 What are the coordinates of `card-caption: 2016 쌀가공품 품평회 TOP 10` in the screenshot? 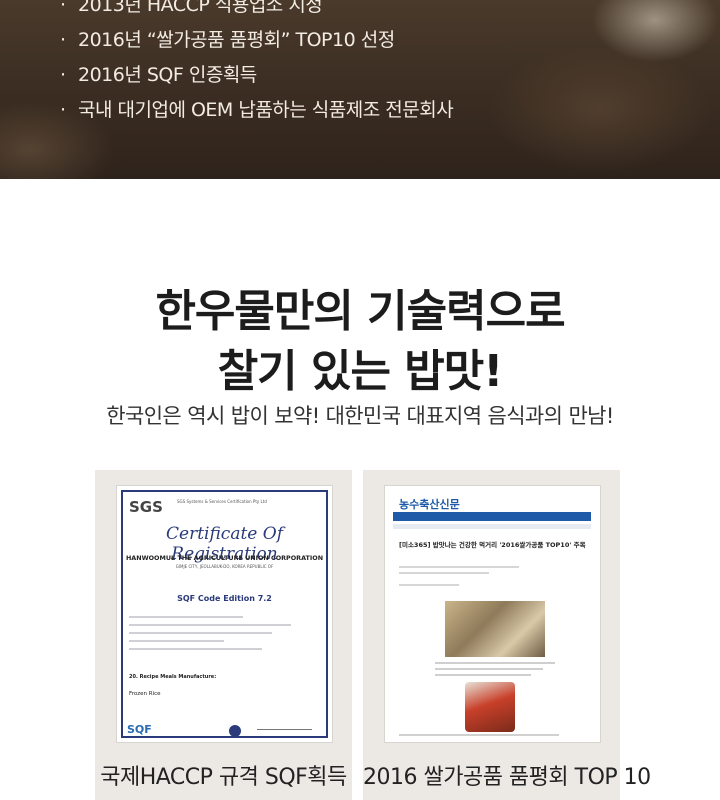 It's located at (507, 777).